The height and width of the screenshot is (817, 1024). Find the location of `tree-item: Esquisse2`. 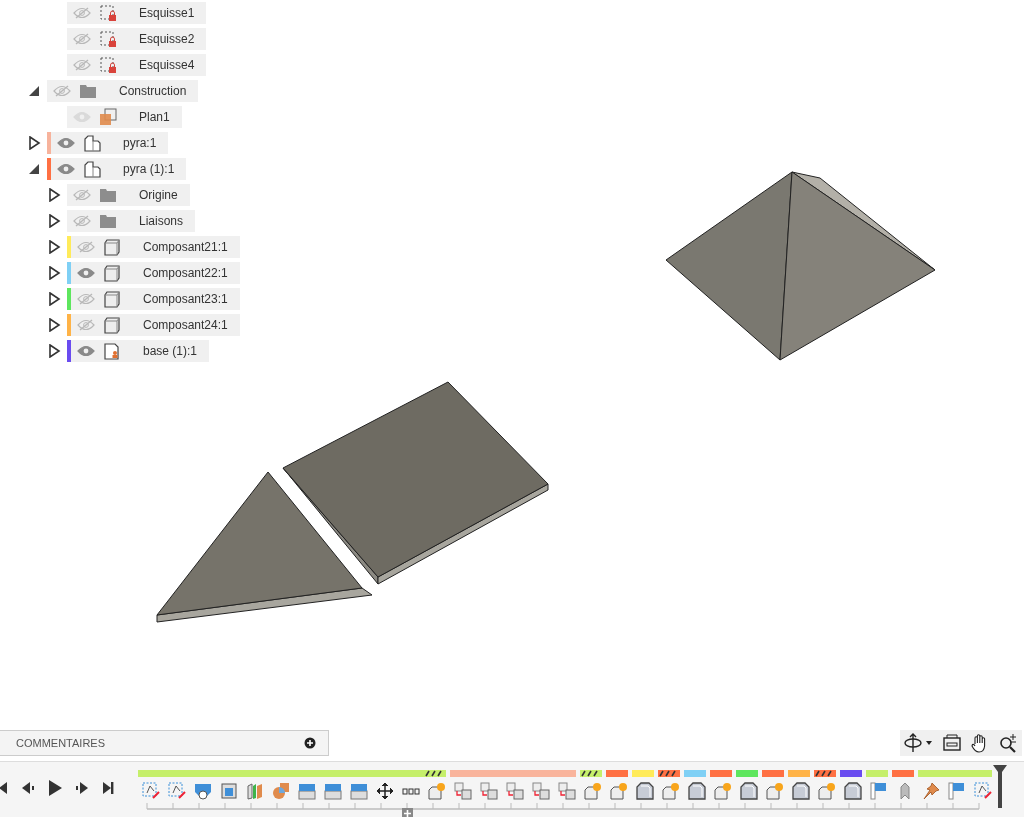

tree-item: Esquisse2 is located at coordinates (137, 39).